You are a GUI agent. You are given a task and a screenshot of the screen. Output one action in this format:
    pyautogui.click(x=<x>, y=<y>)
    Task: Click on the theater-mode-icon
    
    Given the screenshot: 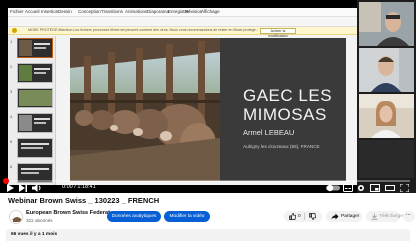 What is the action you would take?
    pyautogui.click(x=390, y=188)
    